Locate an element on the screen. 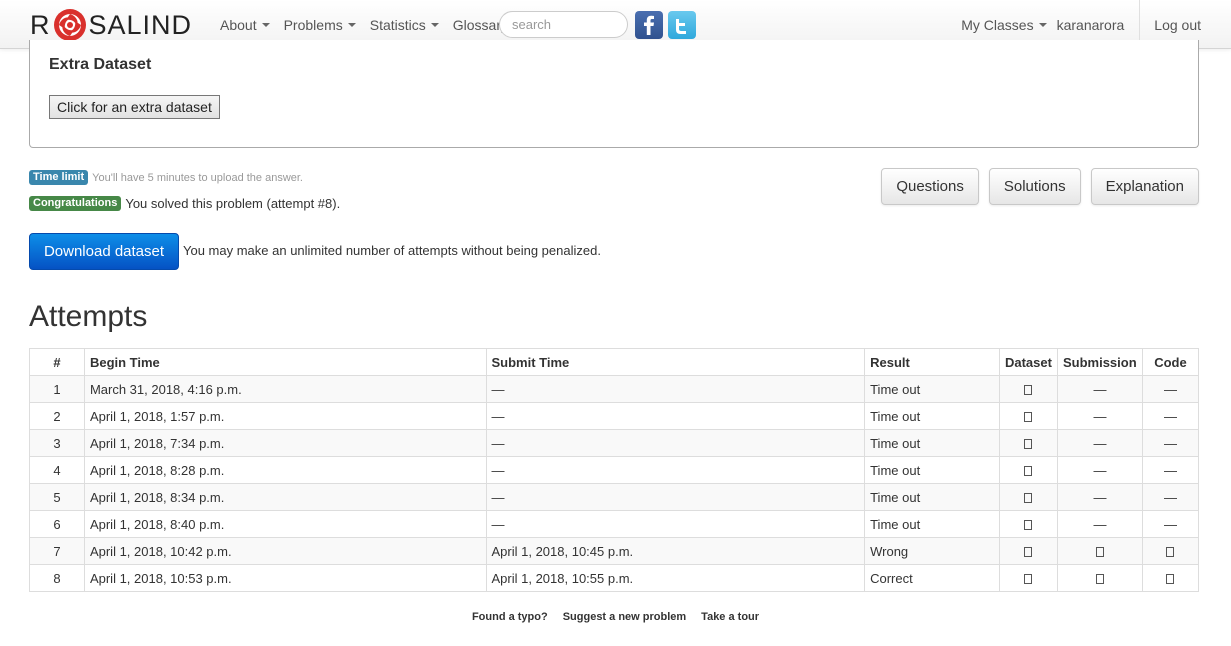  brand-text: SALIND is located at coordinates (140, 24).